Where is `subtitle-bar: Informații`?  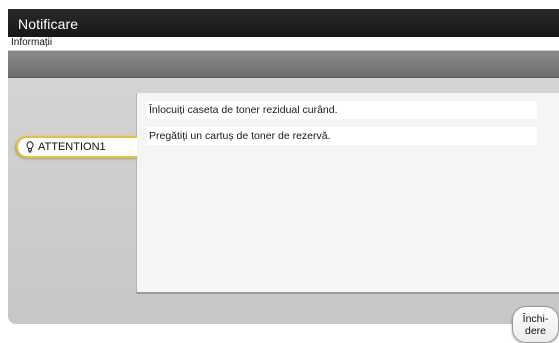 subtitle-bar: Informații is located at coordinates (283, 44).